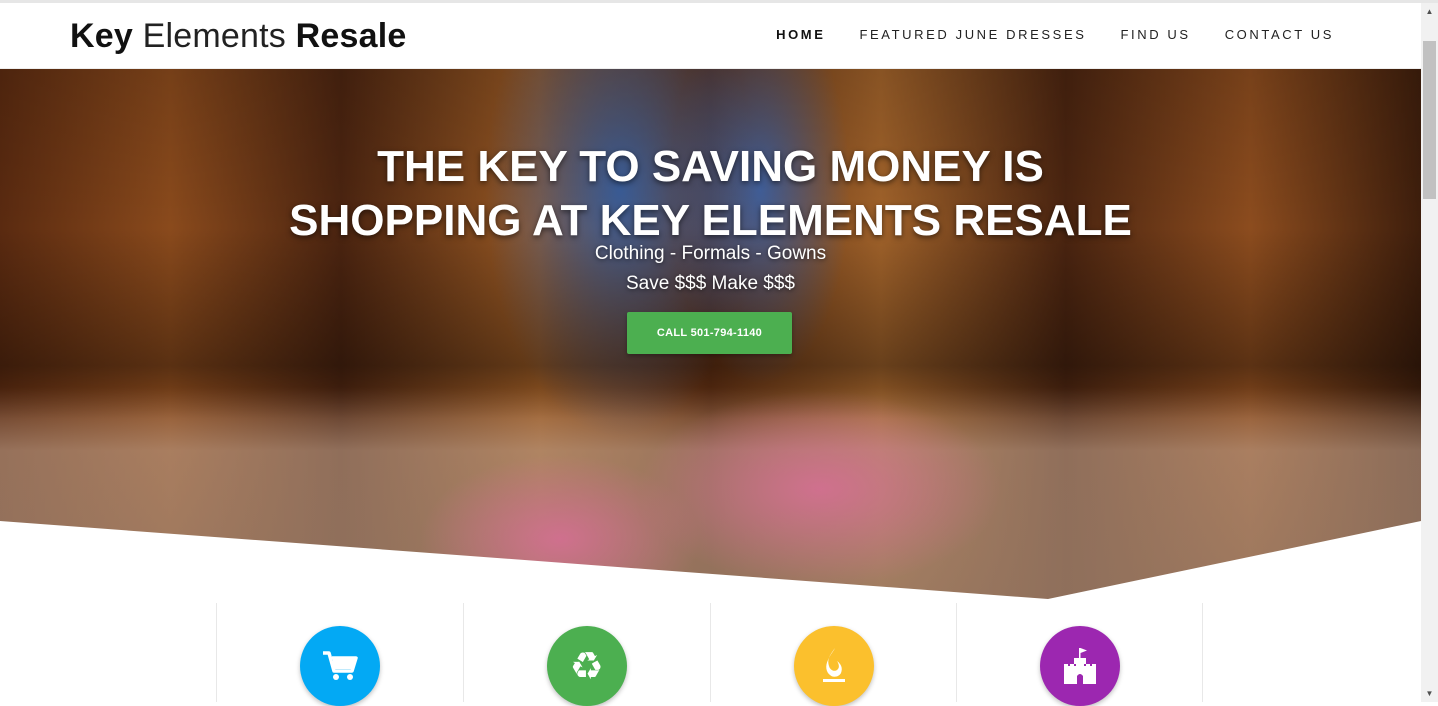 This screenshot has height=706, width=1438. Describe the element at coordinates (833, 666) in the screenshot. I see `flame-icon` at that location.